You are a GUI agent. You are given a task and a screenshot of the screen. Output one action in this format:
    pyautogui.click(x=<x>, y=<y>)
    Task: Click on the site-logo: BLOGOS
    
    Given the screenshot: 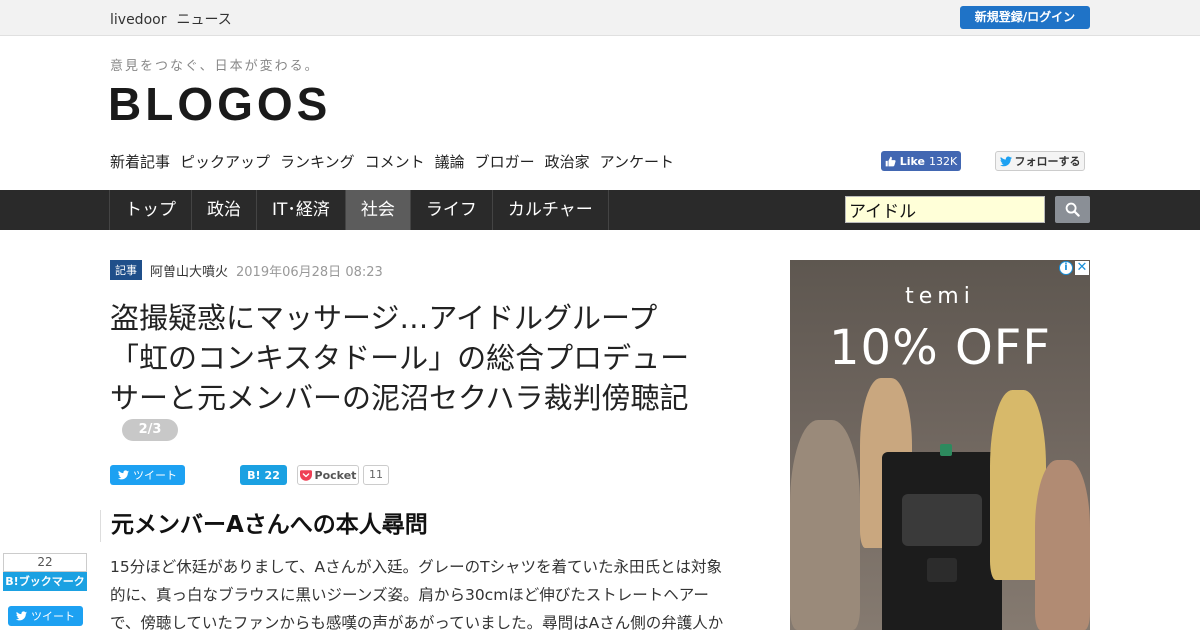 What is the action you would take?
    pyautogui.click(x=219, y=104)
    